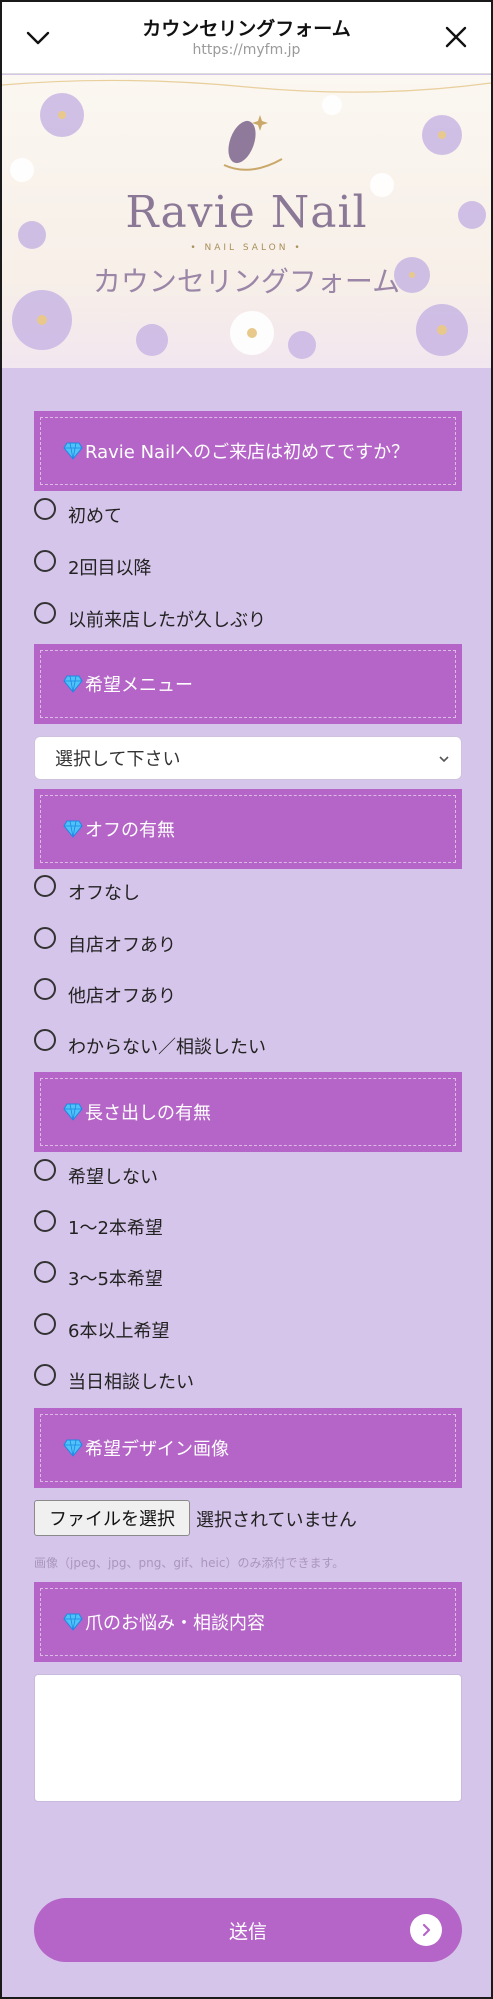 This screenshot has width=493, height=1999. Describe the element at coordinates (95, 516) in the screenshot. I see `radio-label: 初めて` at that location.